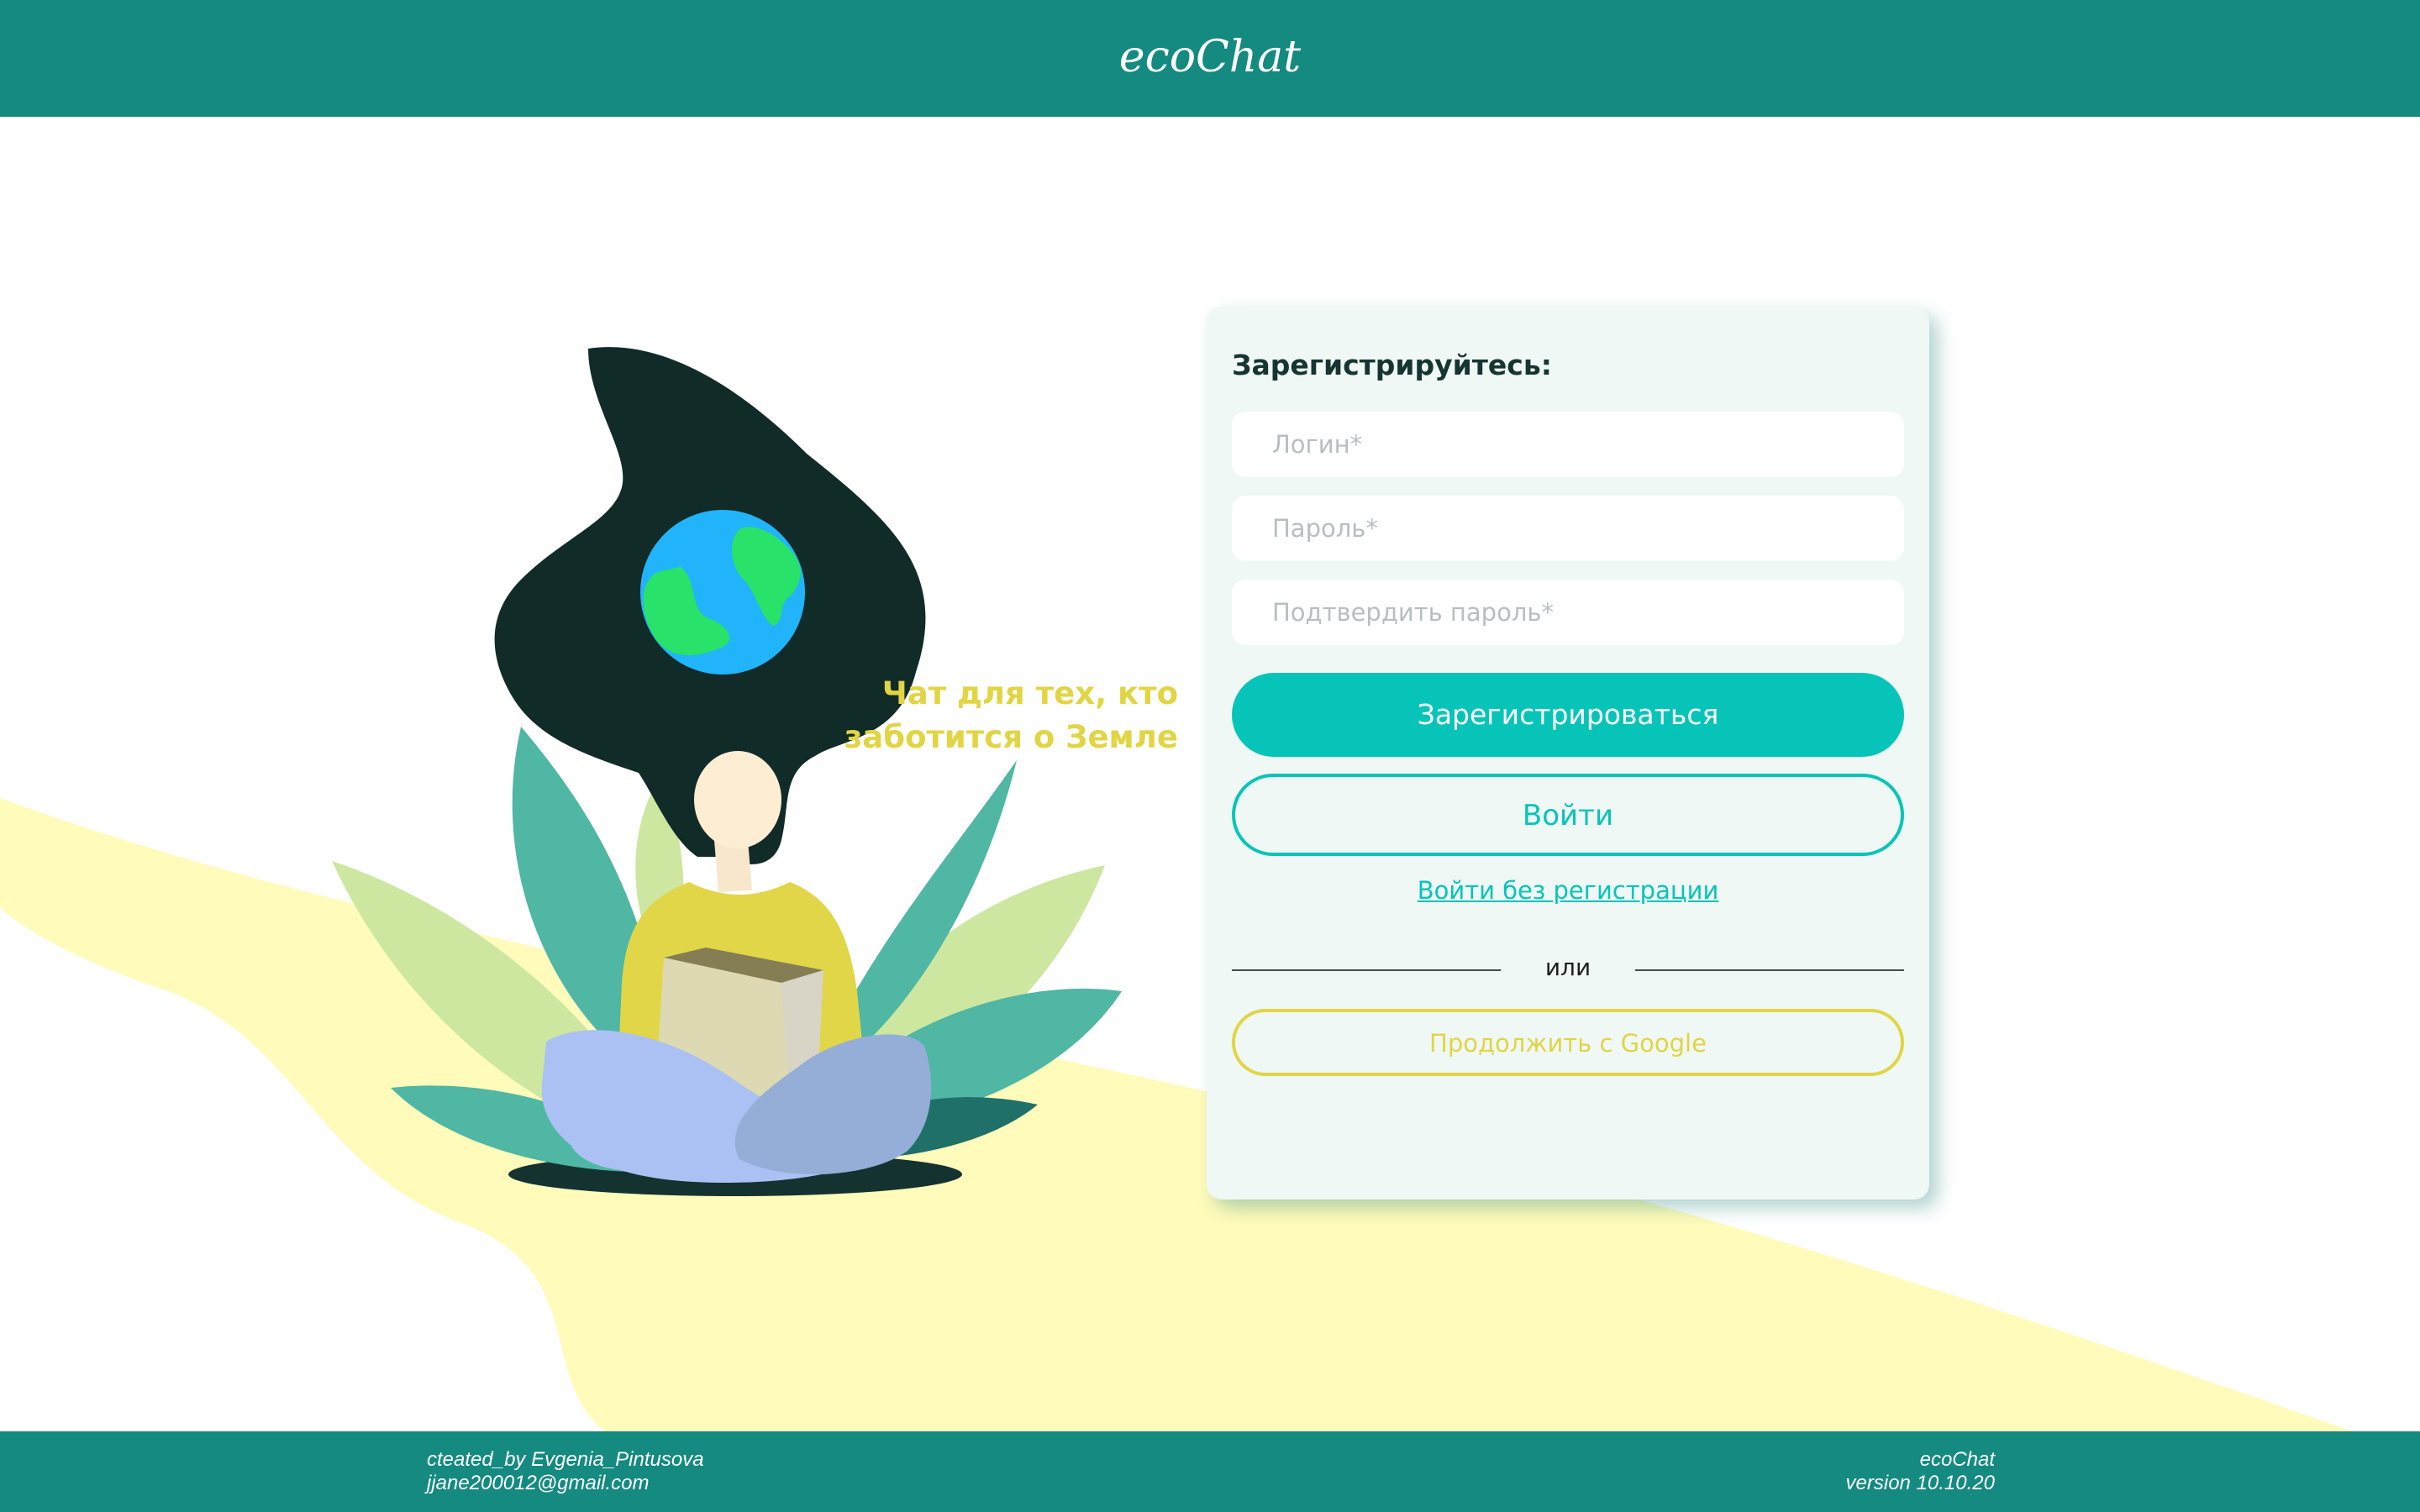  What do you see at coordinates (1769, 970) in the screenshot?
I see `divider-line-right` at bounding box center [1769, 970].